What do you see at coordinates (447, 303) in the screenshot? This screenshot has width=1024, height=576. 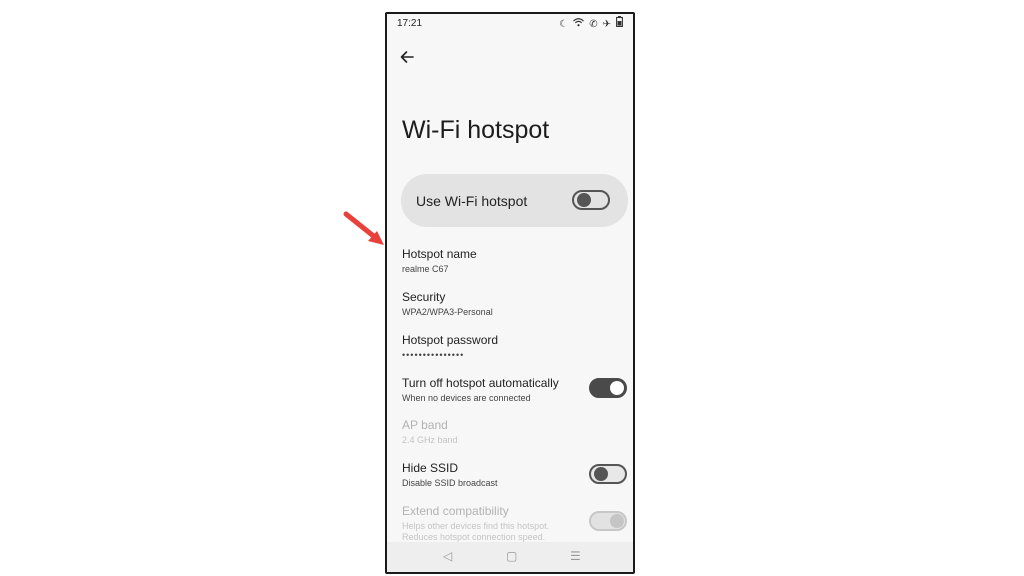 I see `security-item: Security WPA2/WPA3-Personal` at bounding box center [447, 303].